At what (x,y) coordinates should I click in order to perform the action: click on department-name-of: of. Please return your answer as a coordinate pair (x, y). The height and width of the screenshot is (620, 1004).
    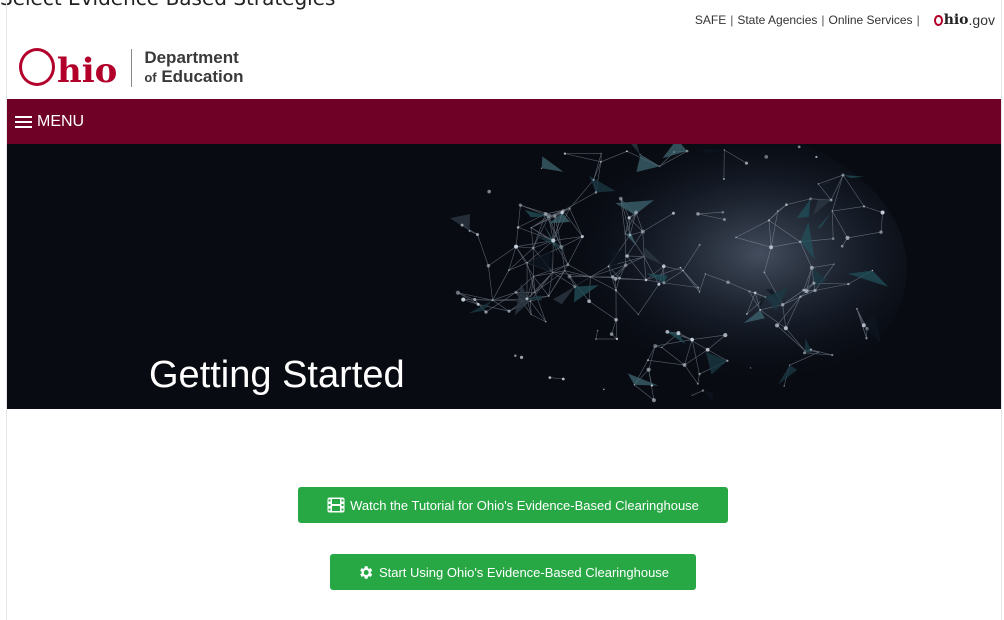
    Looking at the image, I should click on (150, 77).